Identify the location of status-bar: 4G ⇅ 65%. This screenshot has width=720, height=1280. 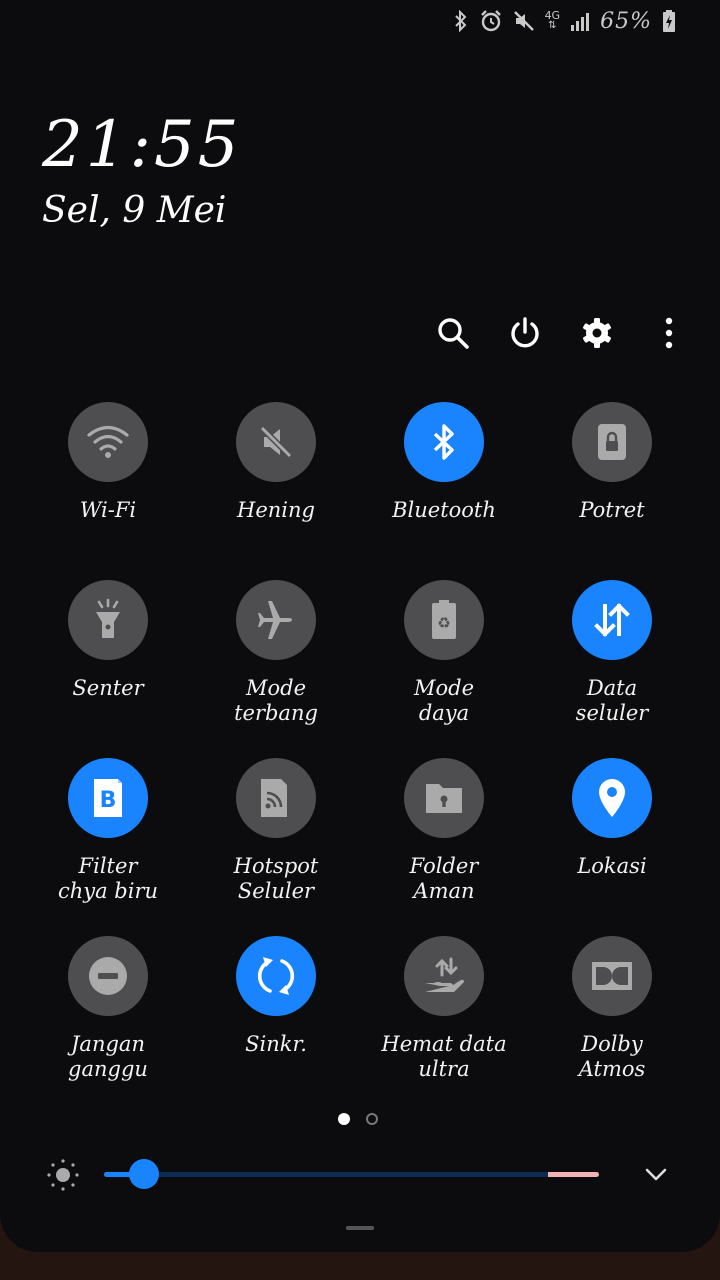
(564, 21).